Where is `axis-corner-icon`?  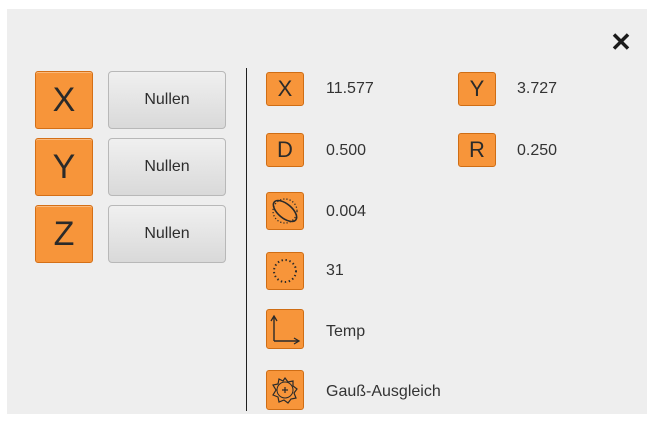
axis-corner-icon is located at coordinates (285, 329).